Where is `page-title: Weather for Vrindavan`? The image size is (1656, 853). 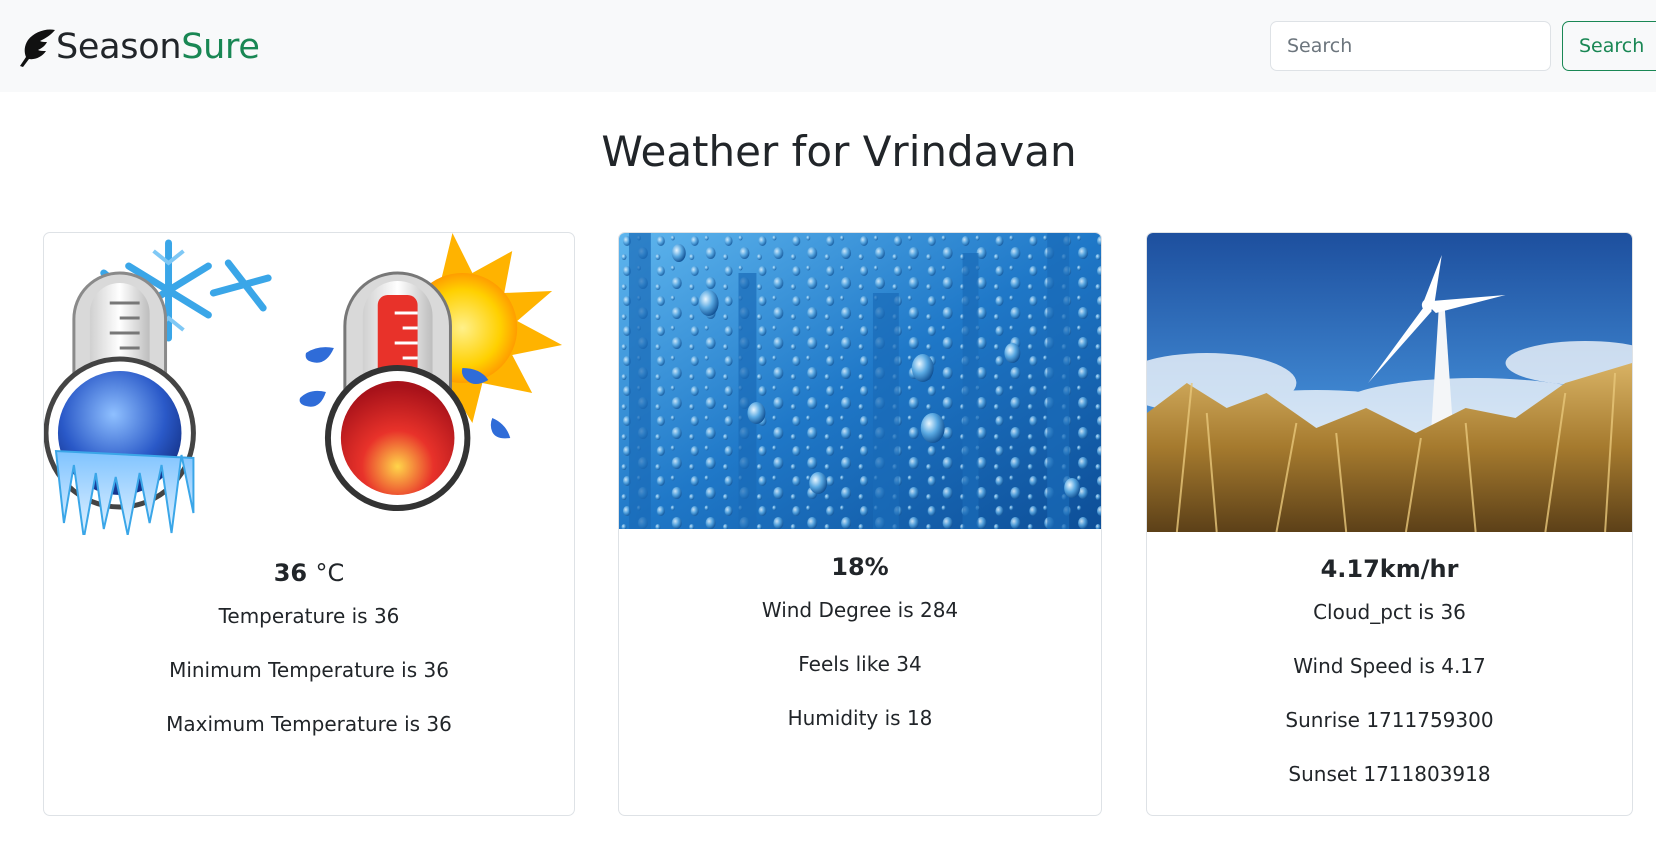 page-title: Weather for Vrindavan is located at coordinates (839, 151).